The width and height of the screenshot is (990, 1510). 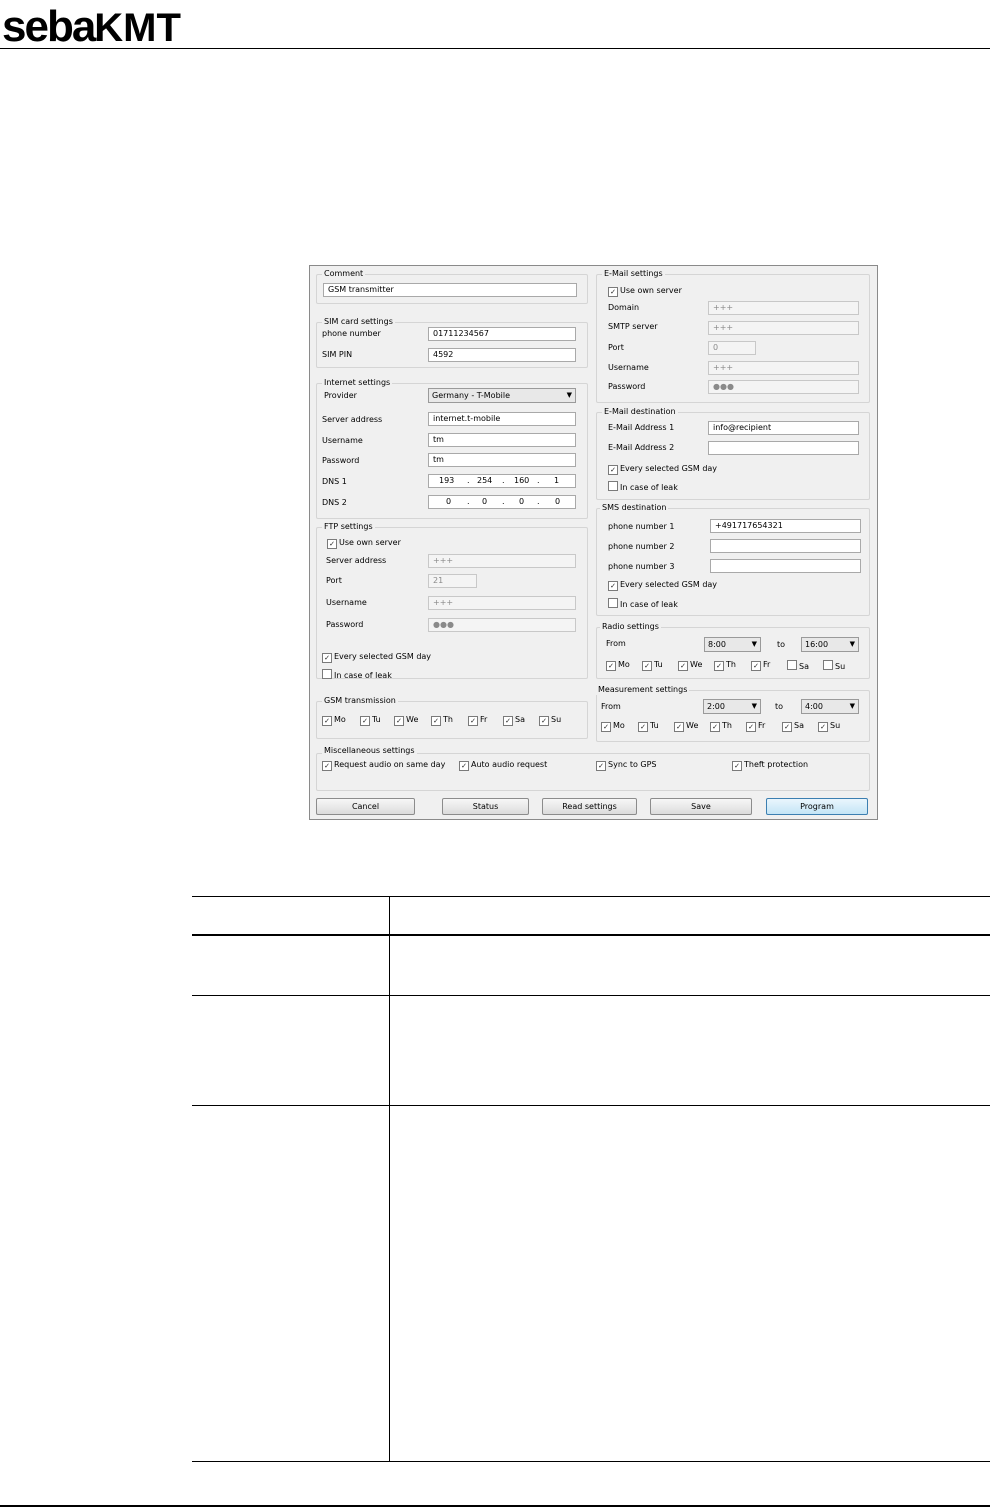 I want to click on table-column-rule, so click(x=389, y=1179).